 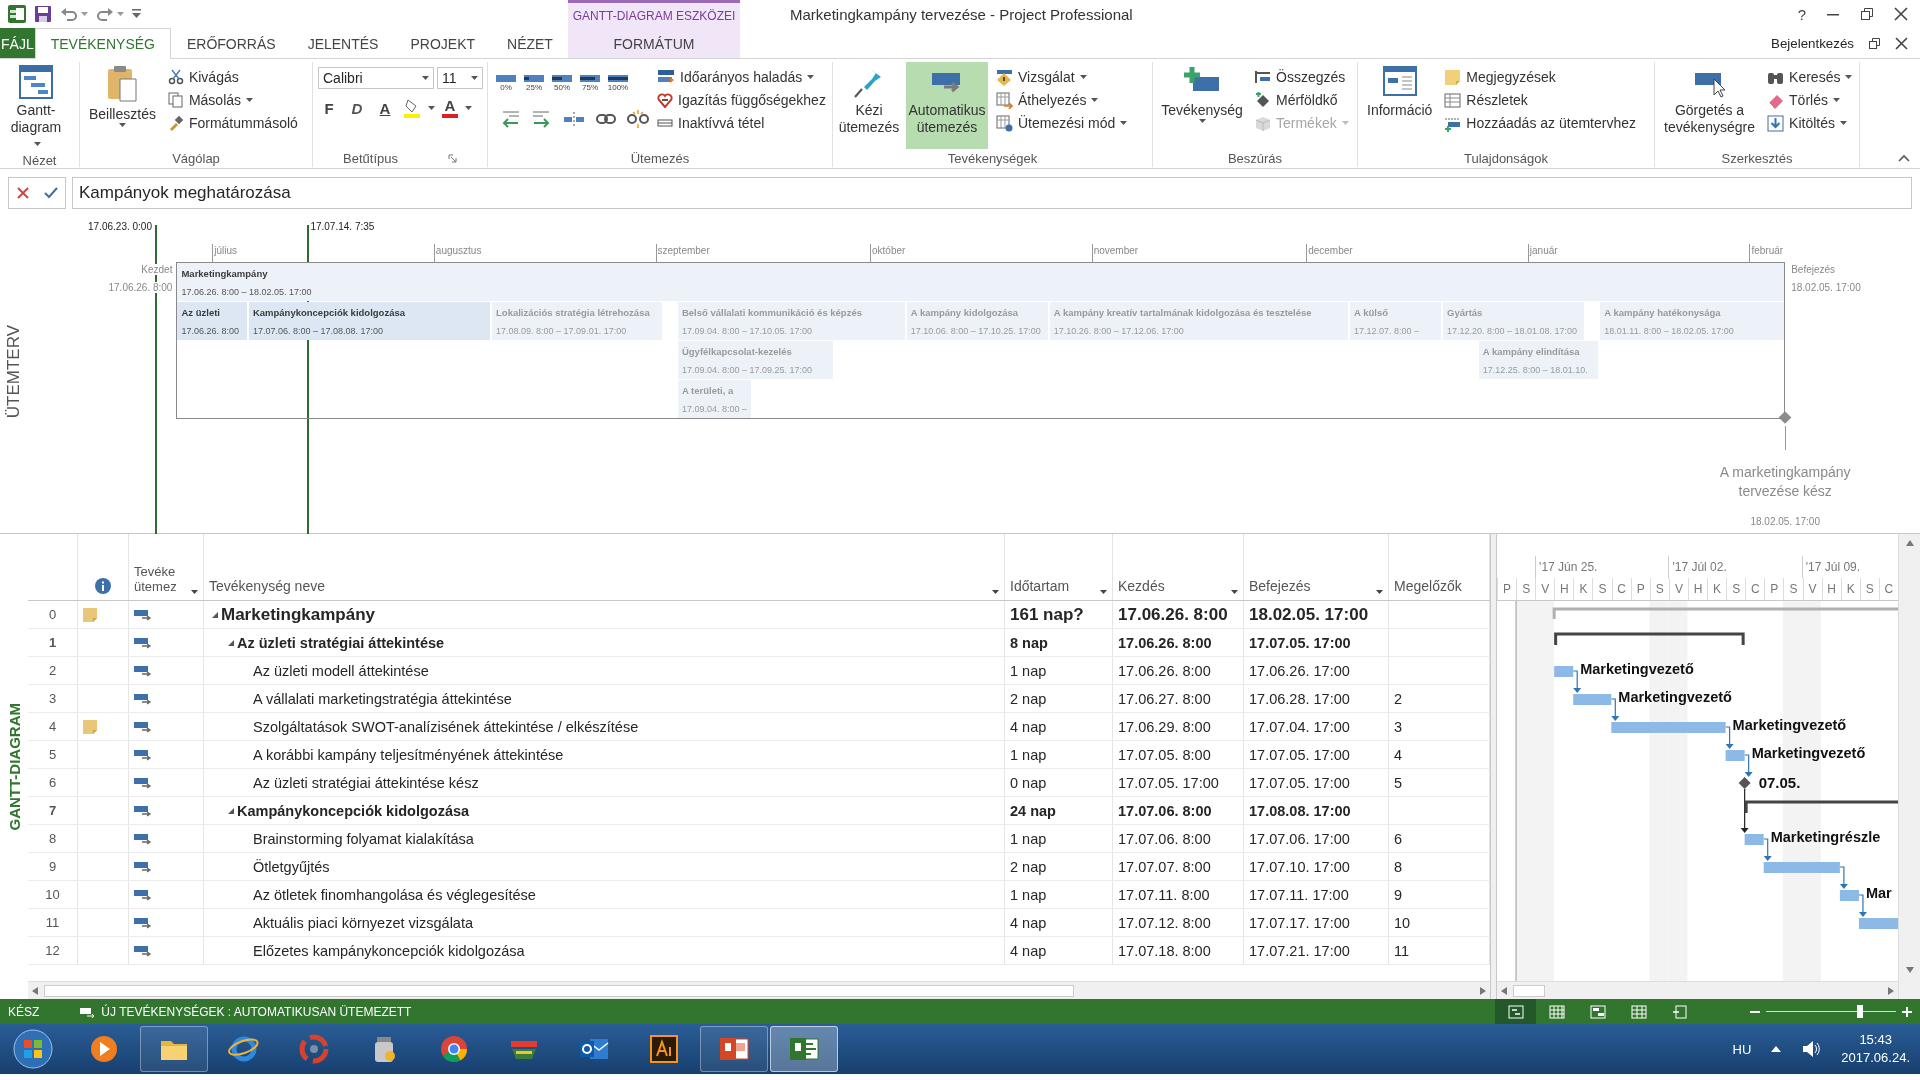 I want to click on ribbon-tab: ERŐFORRÁS, so click(x=231, y=43).